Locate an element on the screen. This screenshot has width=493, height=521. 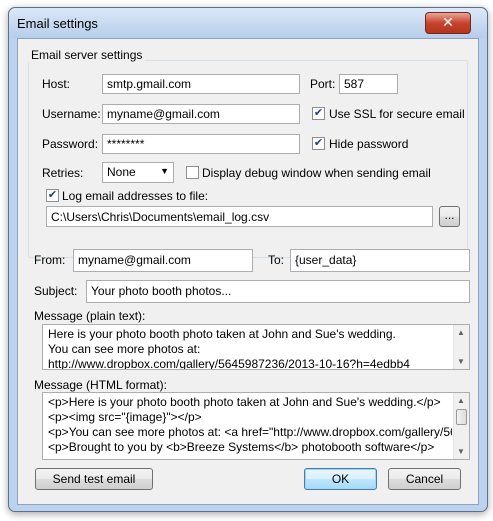
port-input: 587 is located at coordinates (368, 84).